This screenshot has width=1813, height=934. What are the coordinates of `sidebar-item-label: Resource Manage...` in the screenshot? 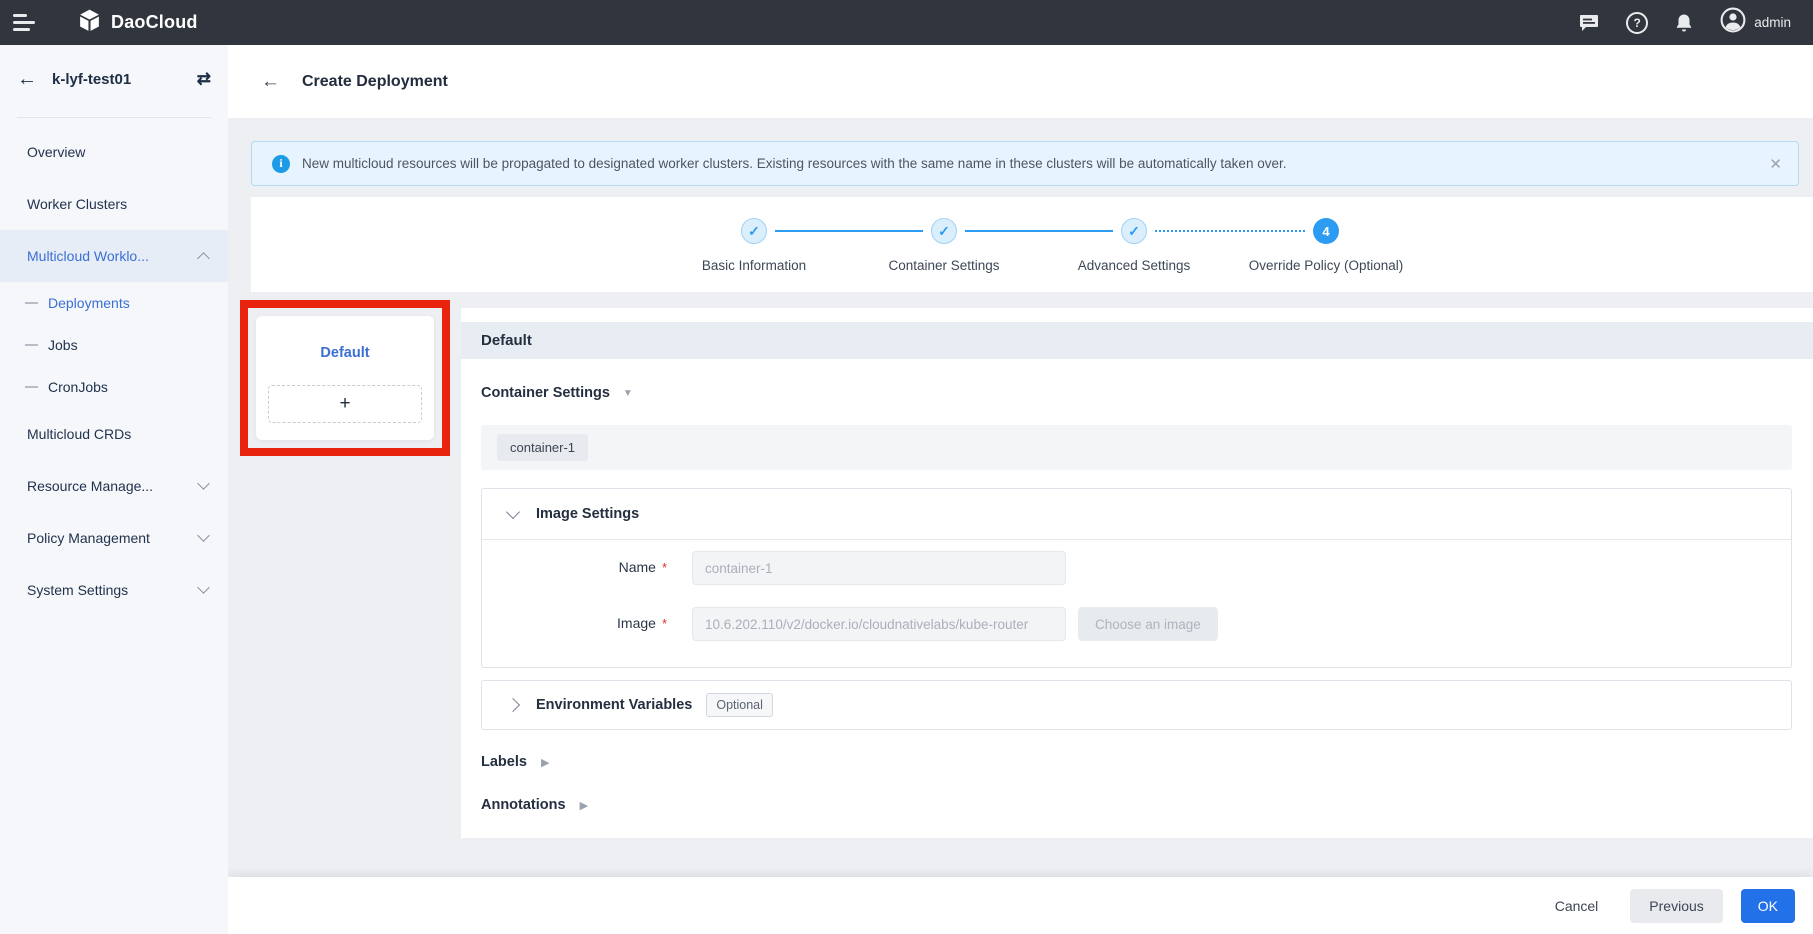 It's located at (90, 486).